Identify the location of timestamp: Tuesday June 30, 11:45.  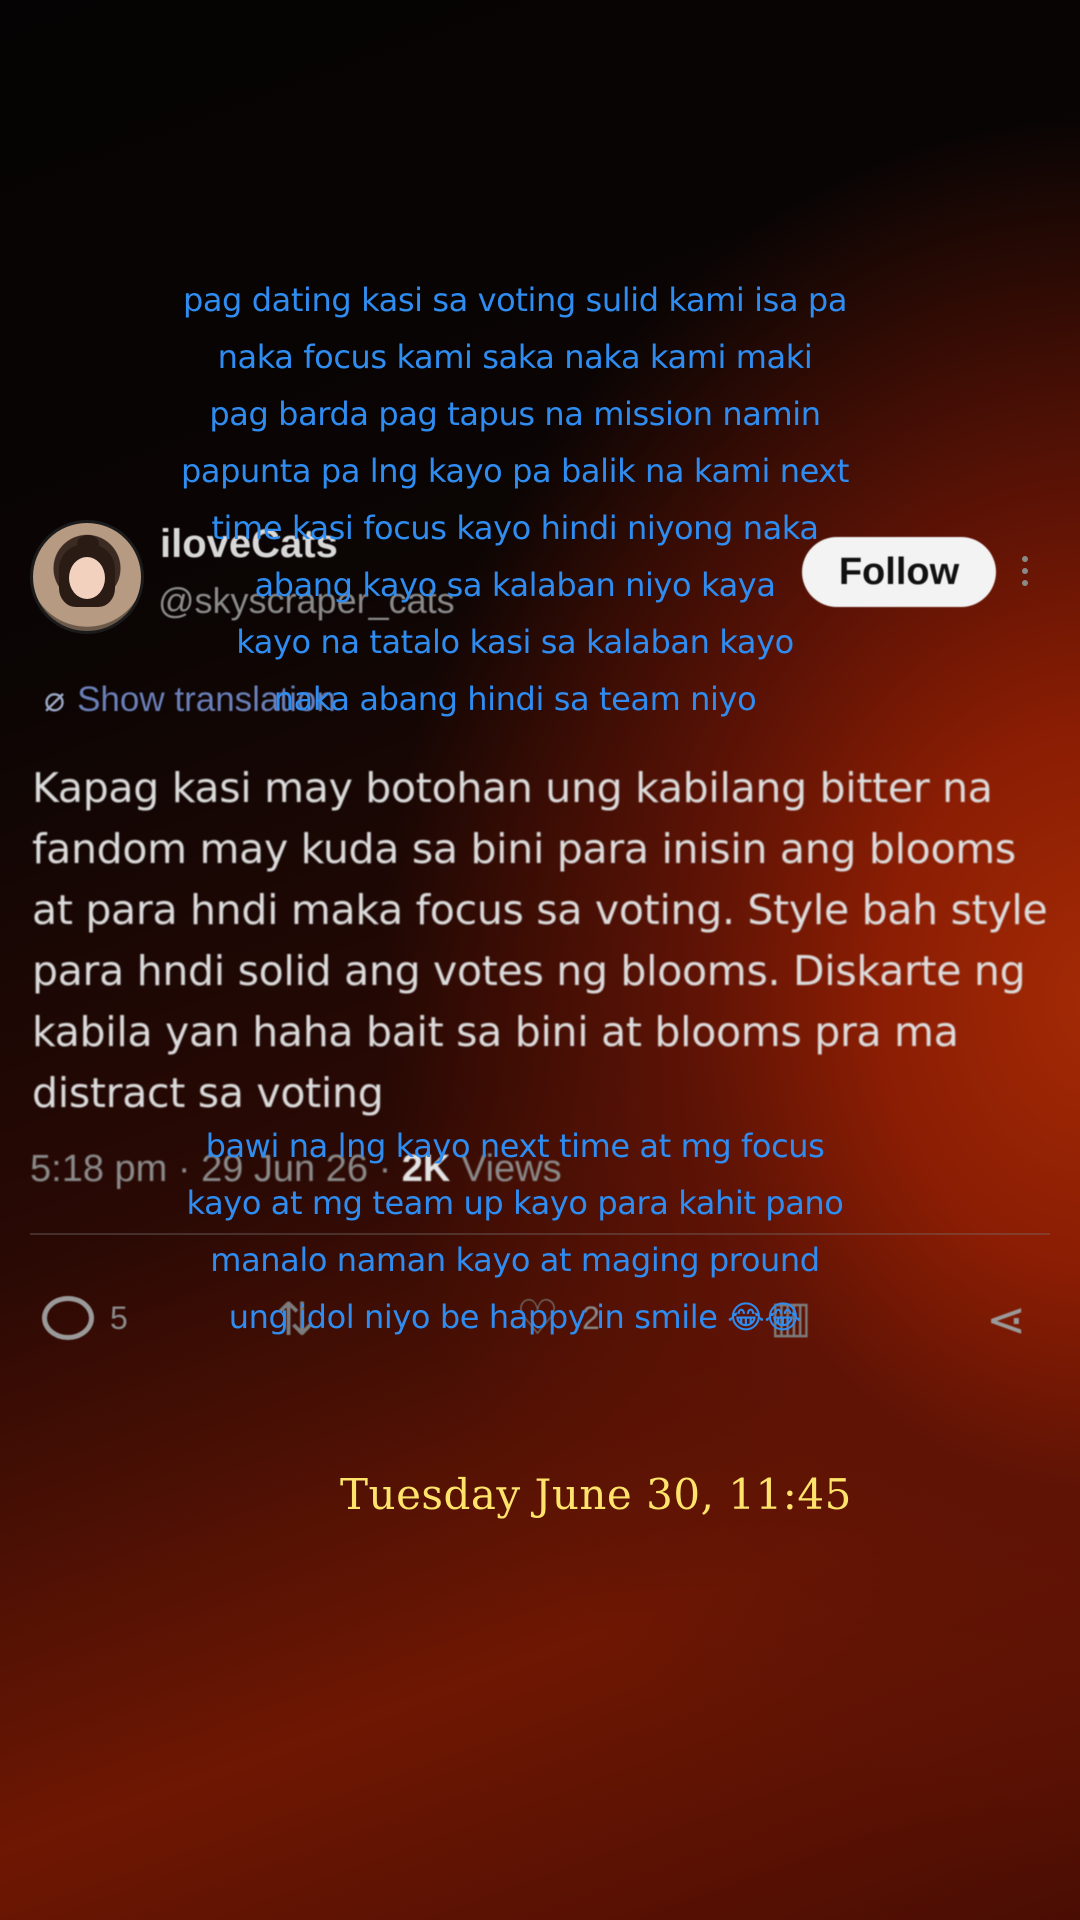
(596, 1494).